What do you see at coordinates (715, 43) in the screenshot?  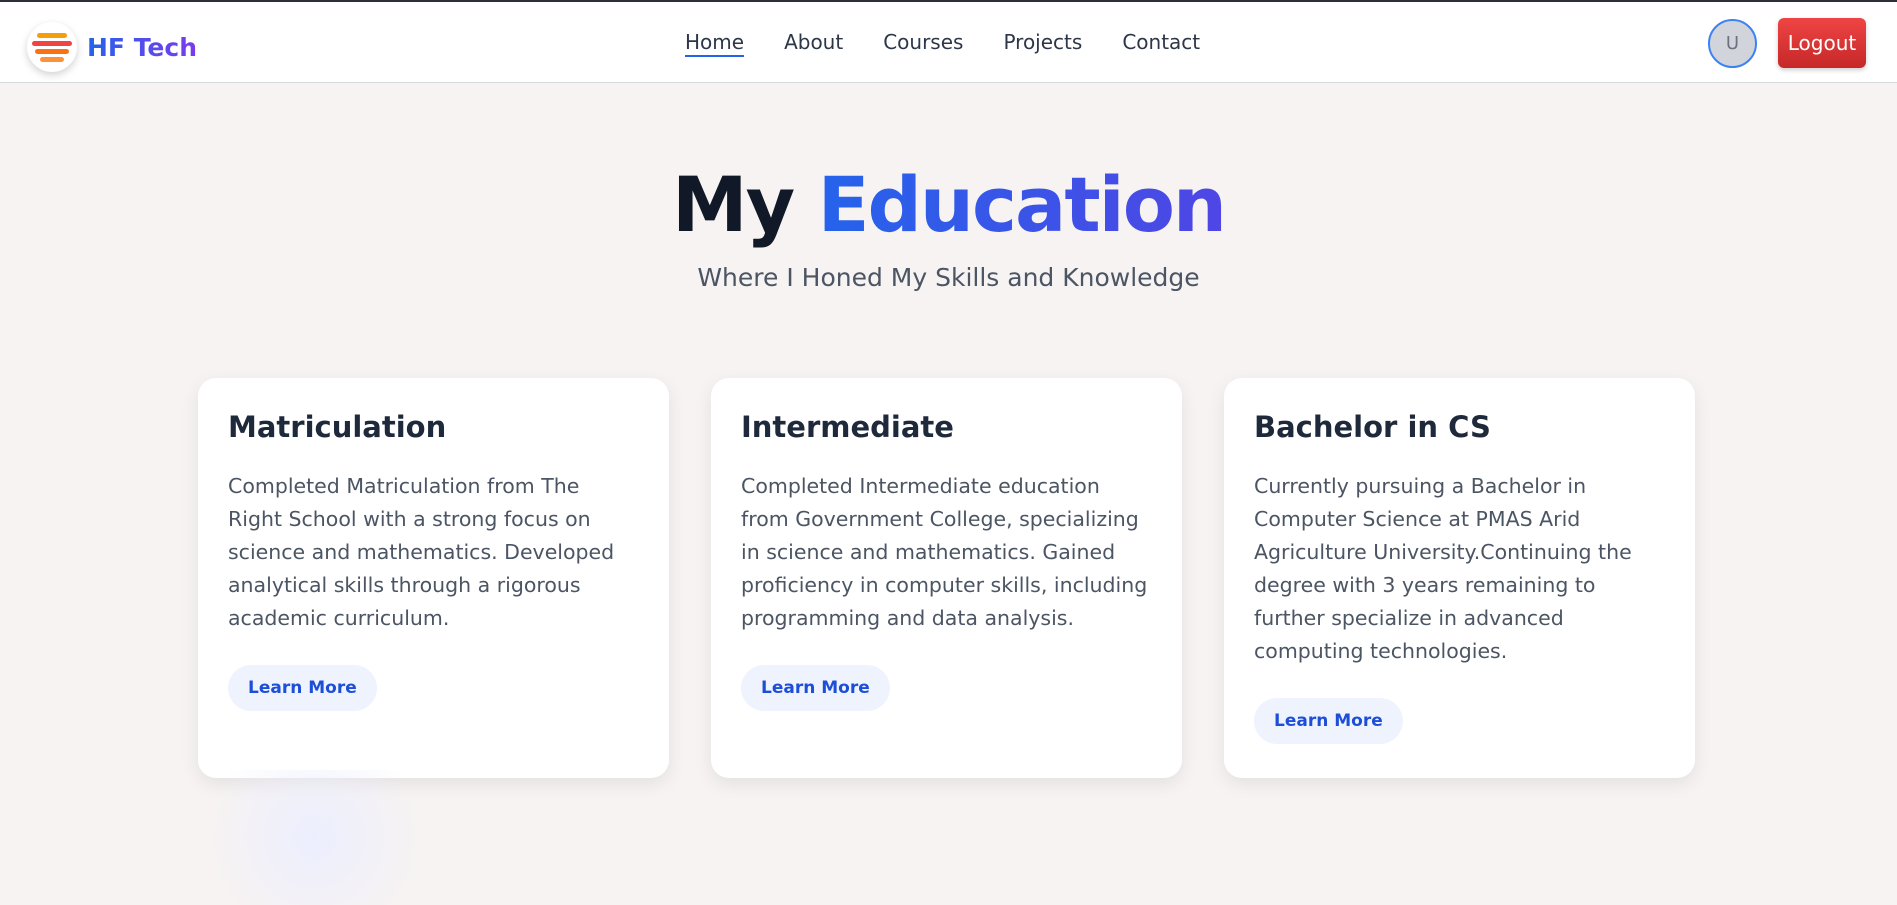 I see `nav-home: Home` at bounding box center [715, 43].